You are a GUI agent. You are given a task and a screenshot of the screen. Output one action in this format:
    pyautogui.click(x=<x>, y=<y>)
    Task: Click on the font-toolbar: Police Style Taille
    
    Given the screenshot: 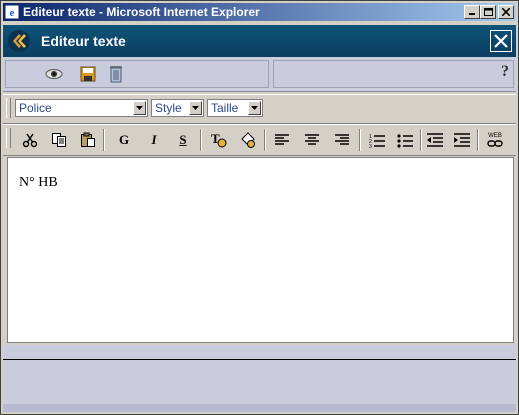 What is the action you would take?
    pyautogui.click(x=259, y=109)
    